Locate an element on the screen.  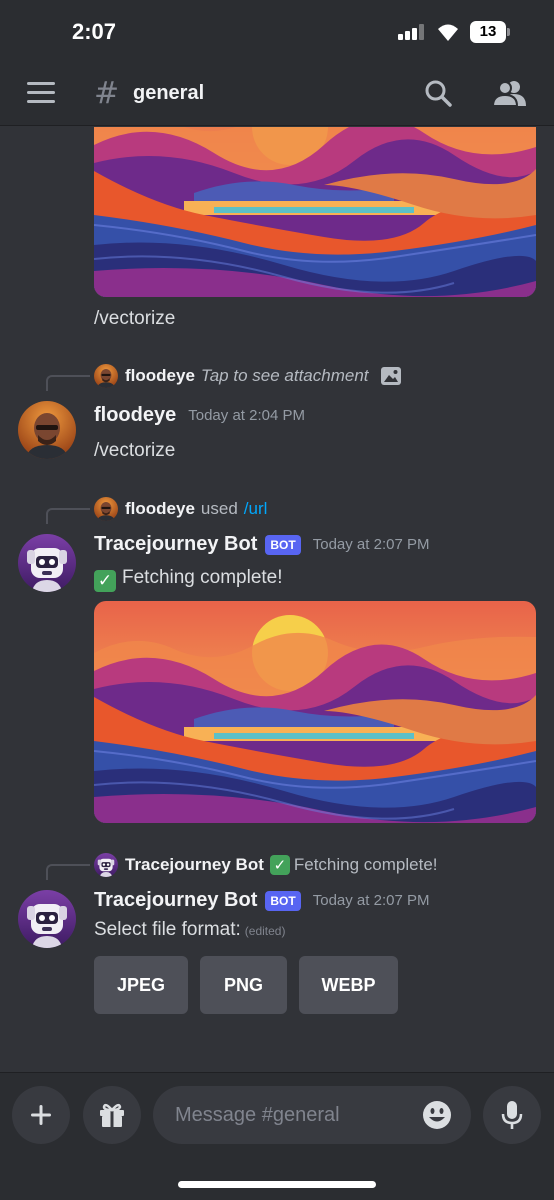
reply-preview: Tracejourney Bot ✓ Fetching complete! is located at coordinates (266, 865).